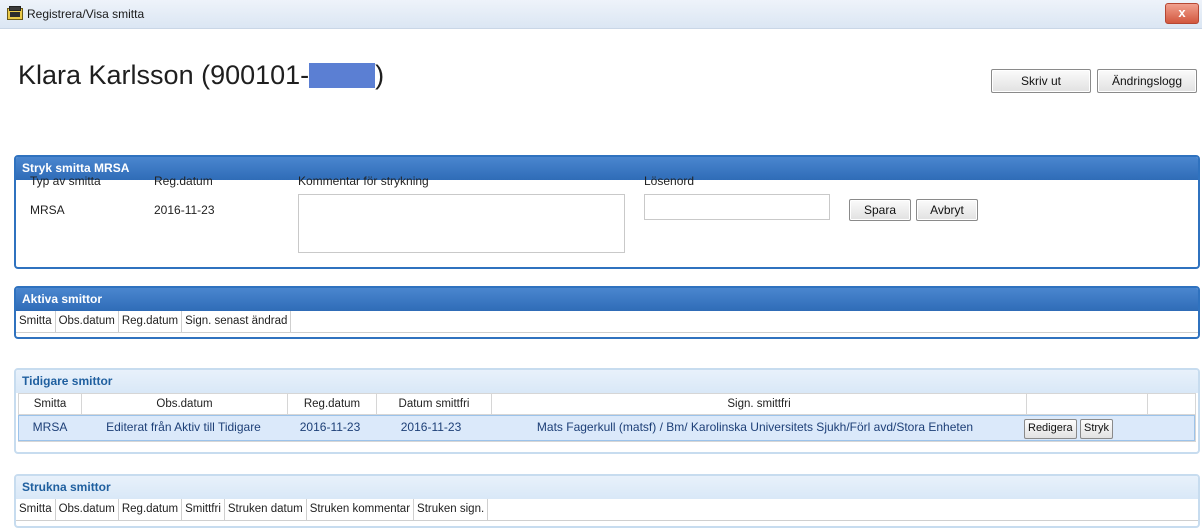 The height and width of the screenshot is (531, 1202). What do you see at coordinates (363, 181) in the screenshot?
I see `comment-label: Kommentar för strykning` at bounding box center [363, 181].